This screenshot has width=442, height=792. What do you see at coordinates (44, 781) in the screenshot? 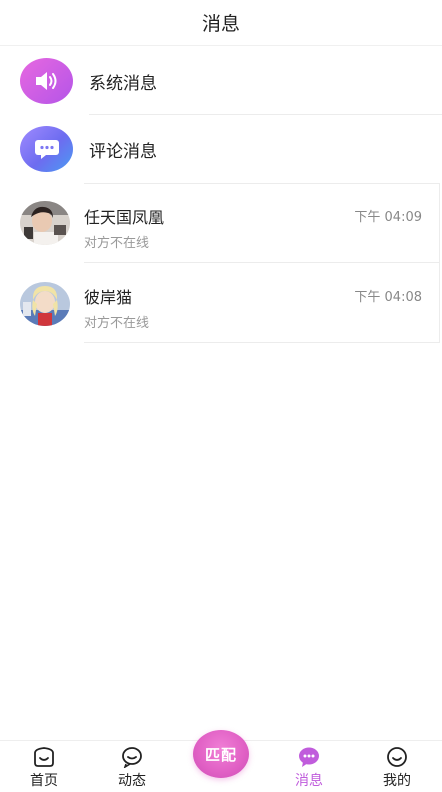
I see `tab-label: 首页` at bounding box center [44, 781].